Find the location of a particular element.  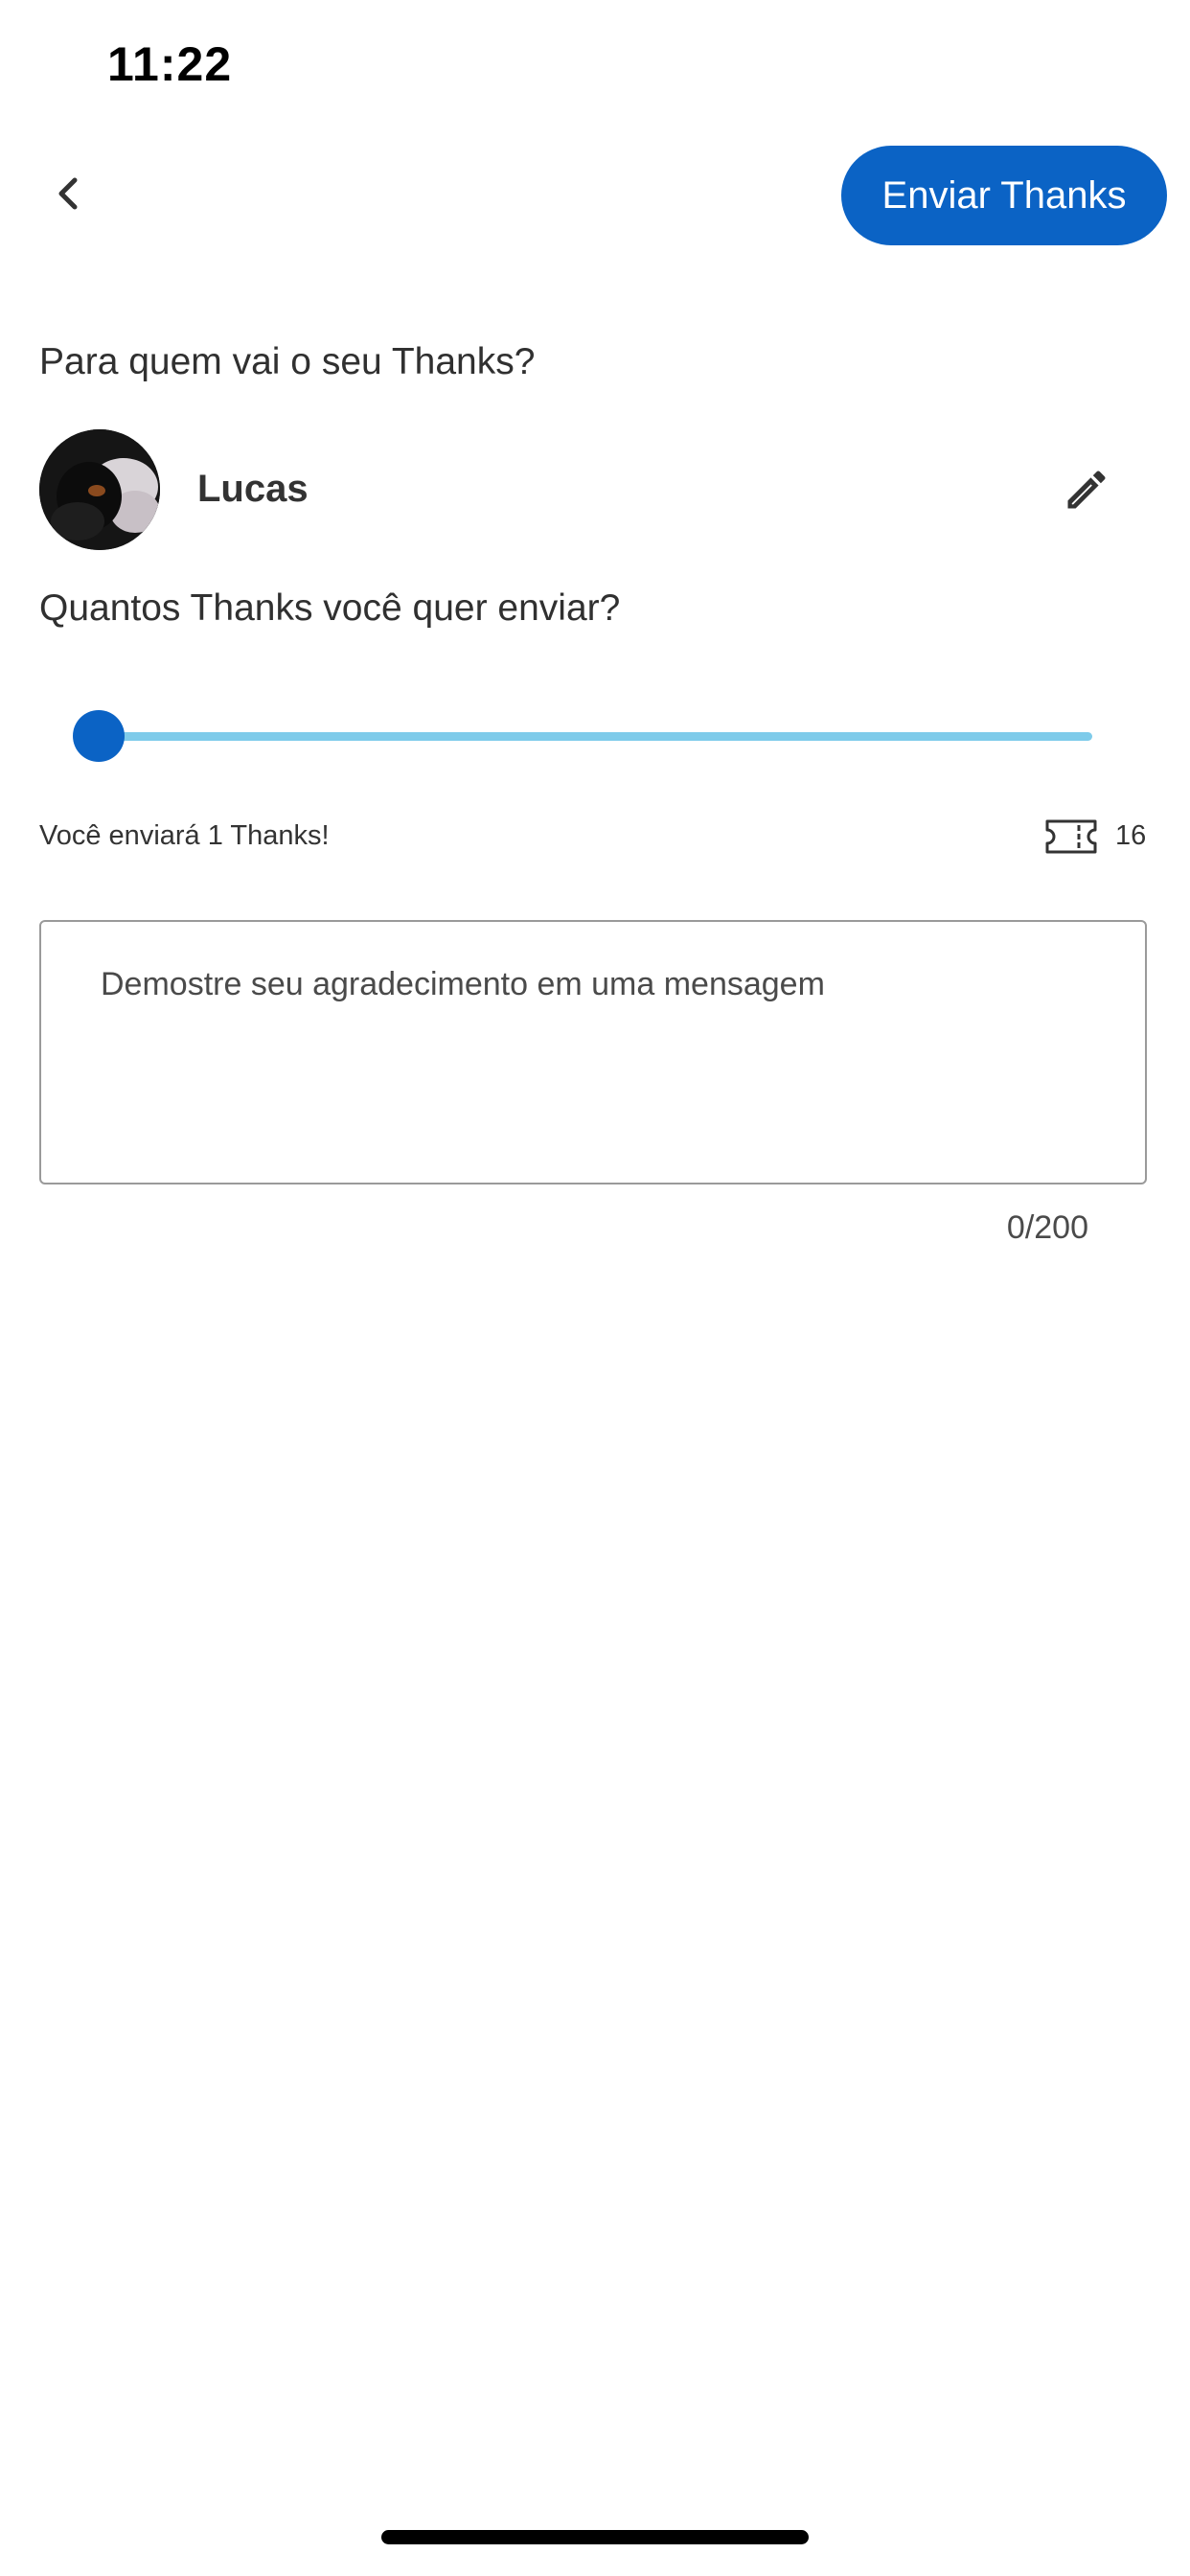

balance-value: 16 is located at coordinates (1131, 835).